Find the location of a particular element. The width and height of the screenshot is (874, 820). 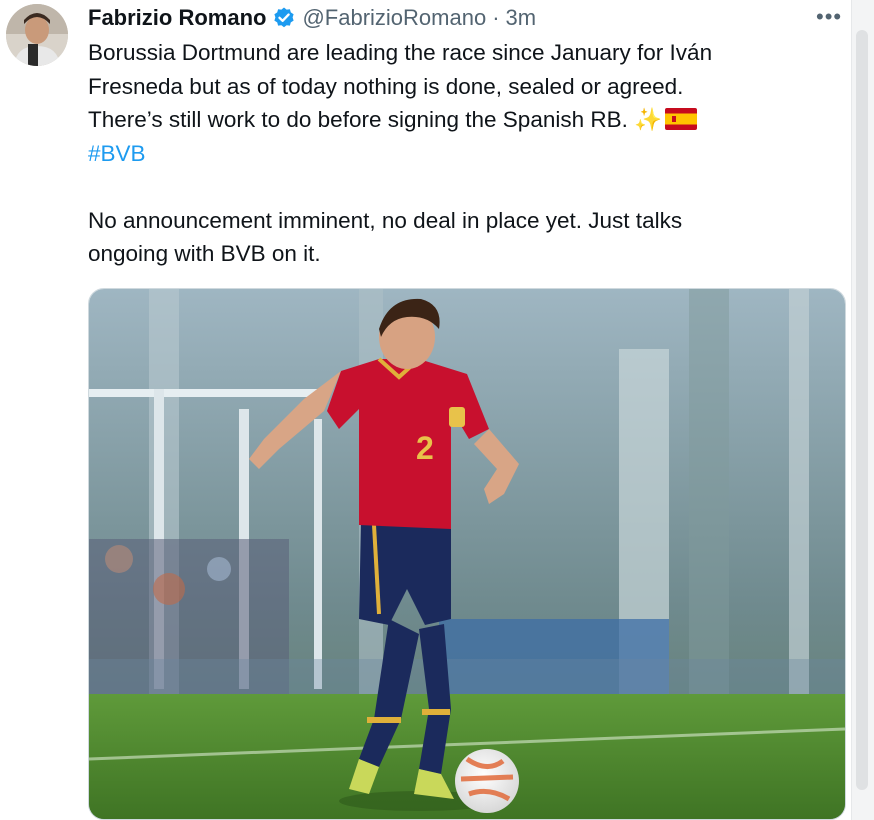

more-options-icon: ••• is located at coordinates (829, 17).